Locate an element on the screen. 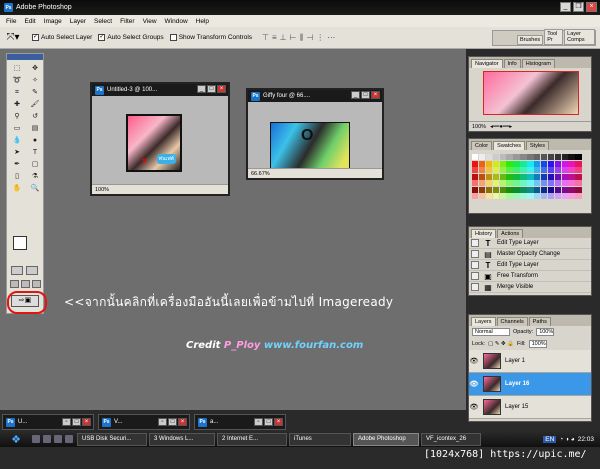 This screenshot has height=469, width=600. language-indicator: EN is located at coordinates (550, 439).